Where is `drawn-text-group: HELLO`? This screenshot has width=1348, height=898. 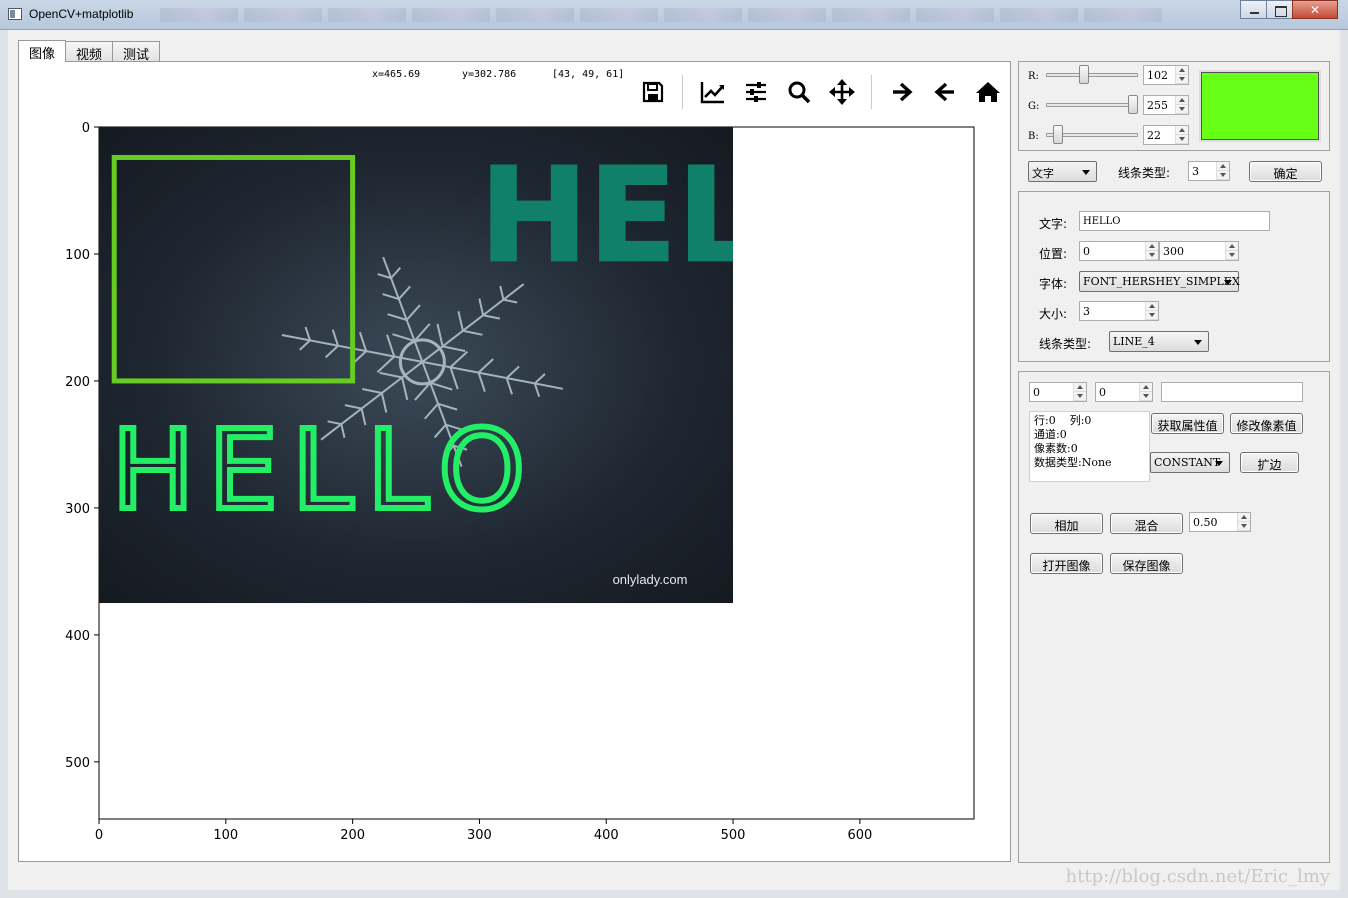
drawn-text-group: HELLO is located at coordinates (324, 470).